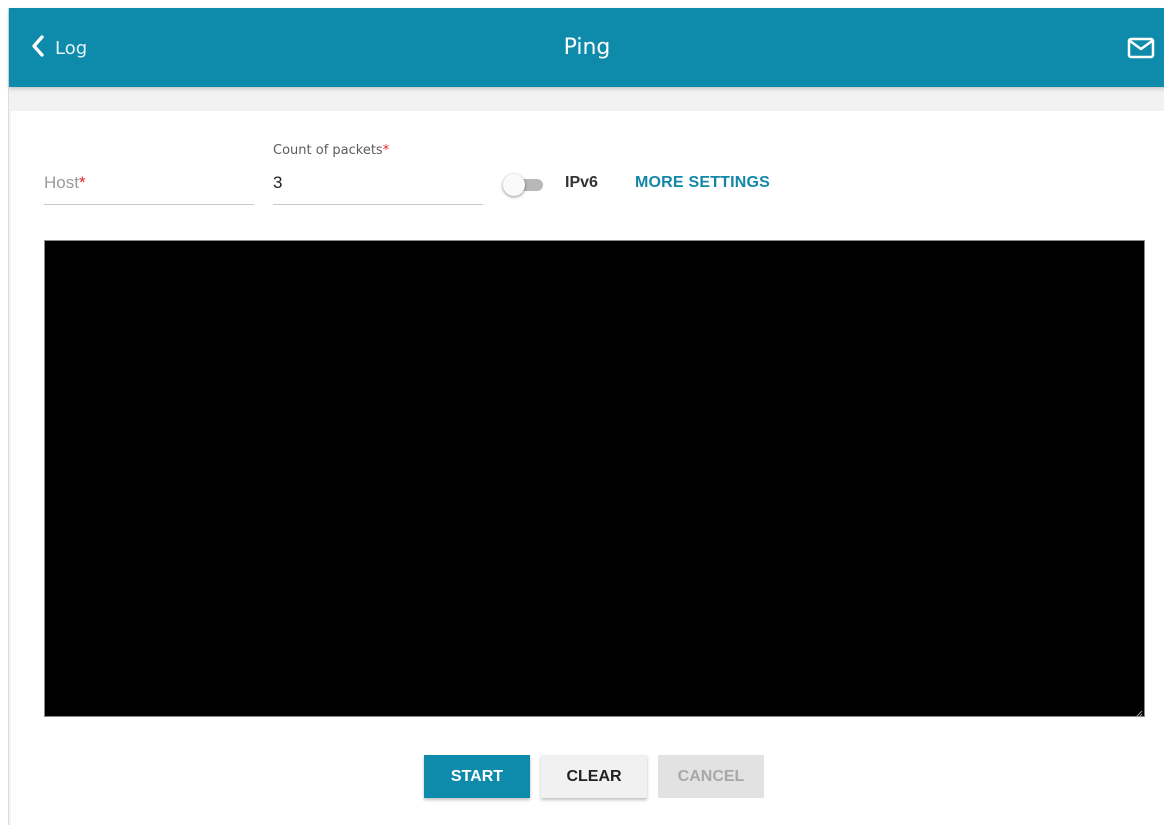  What do you see at coordinates (514, 185) in the screenshot?
I see `toggle-knob` at bounding box center [514, 185].